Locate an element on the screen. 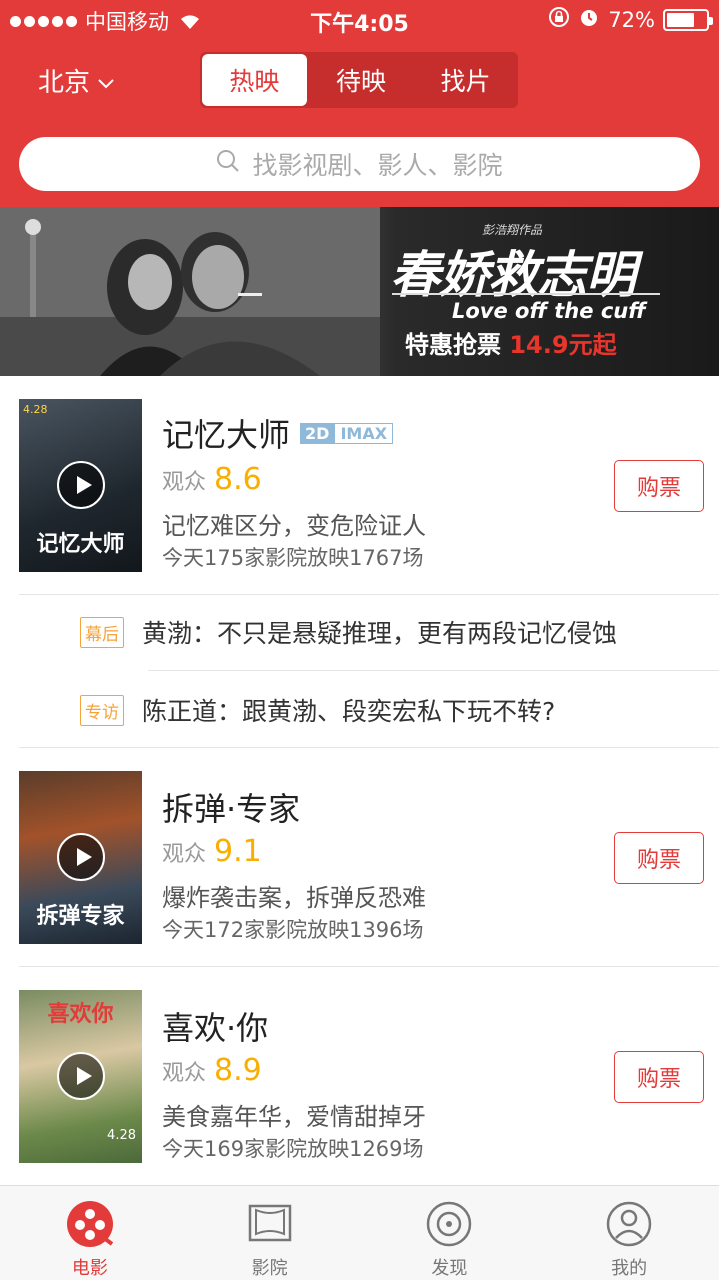 This screenshot has height=1280, width=719. tag-imax: IMAX is located at coordinates (364, 433).